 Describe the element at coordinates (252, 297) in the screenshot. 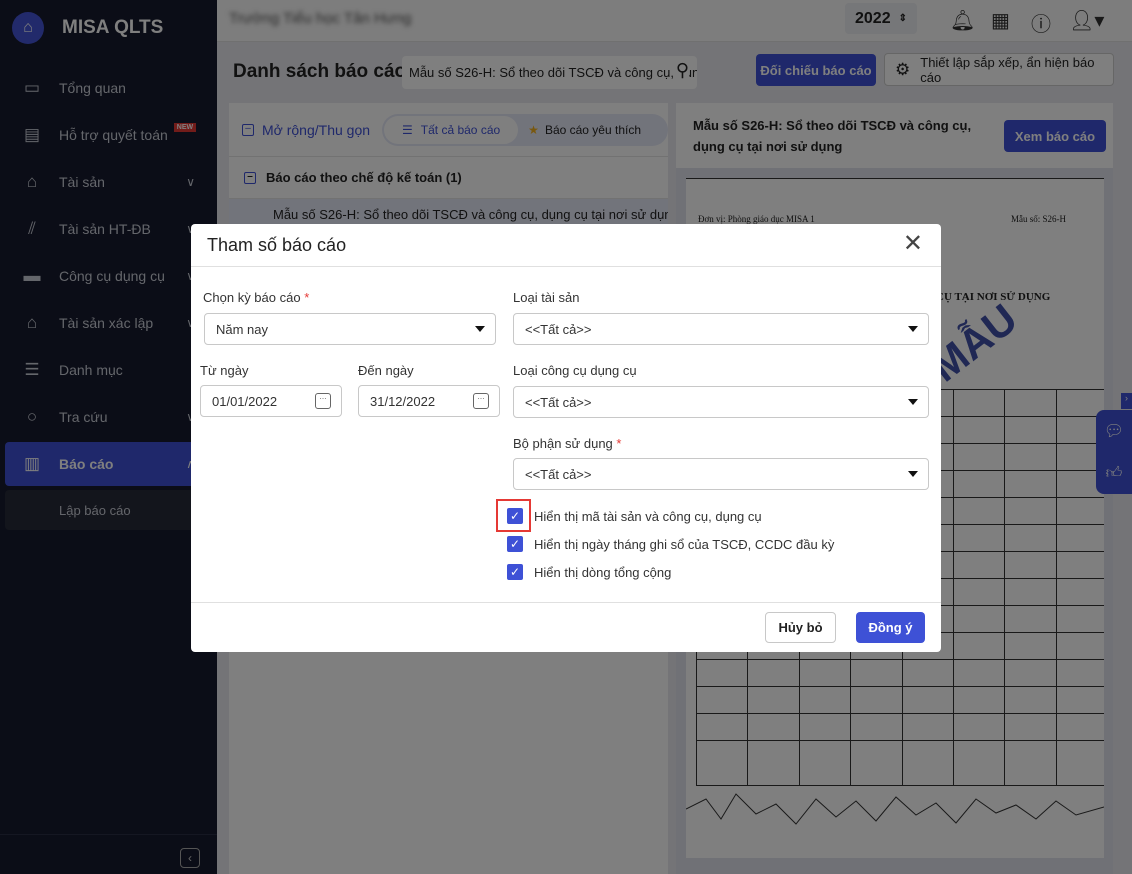

I see `label: Chọn kỳ báo cáo` at that location.